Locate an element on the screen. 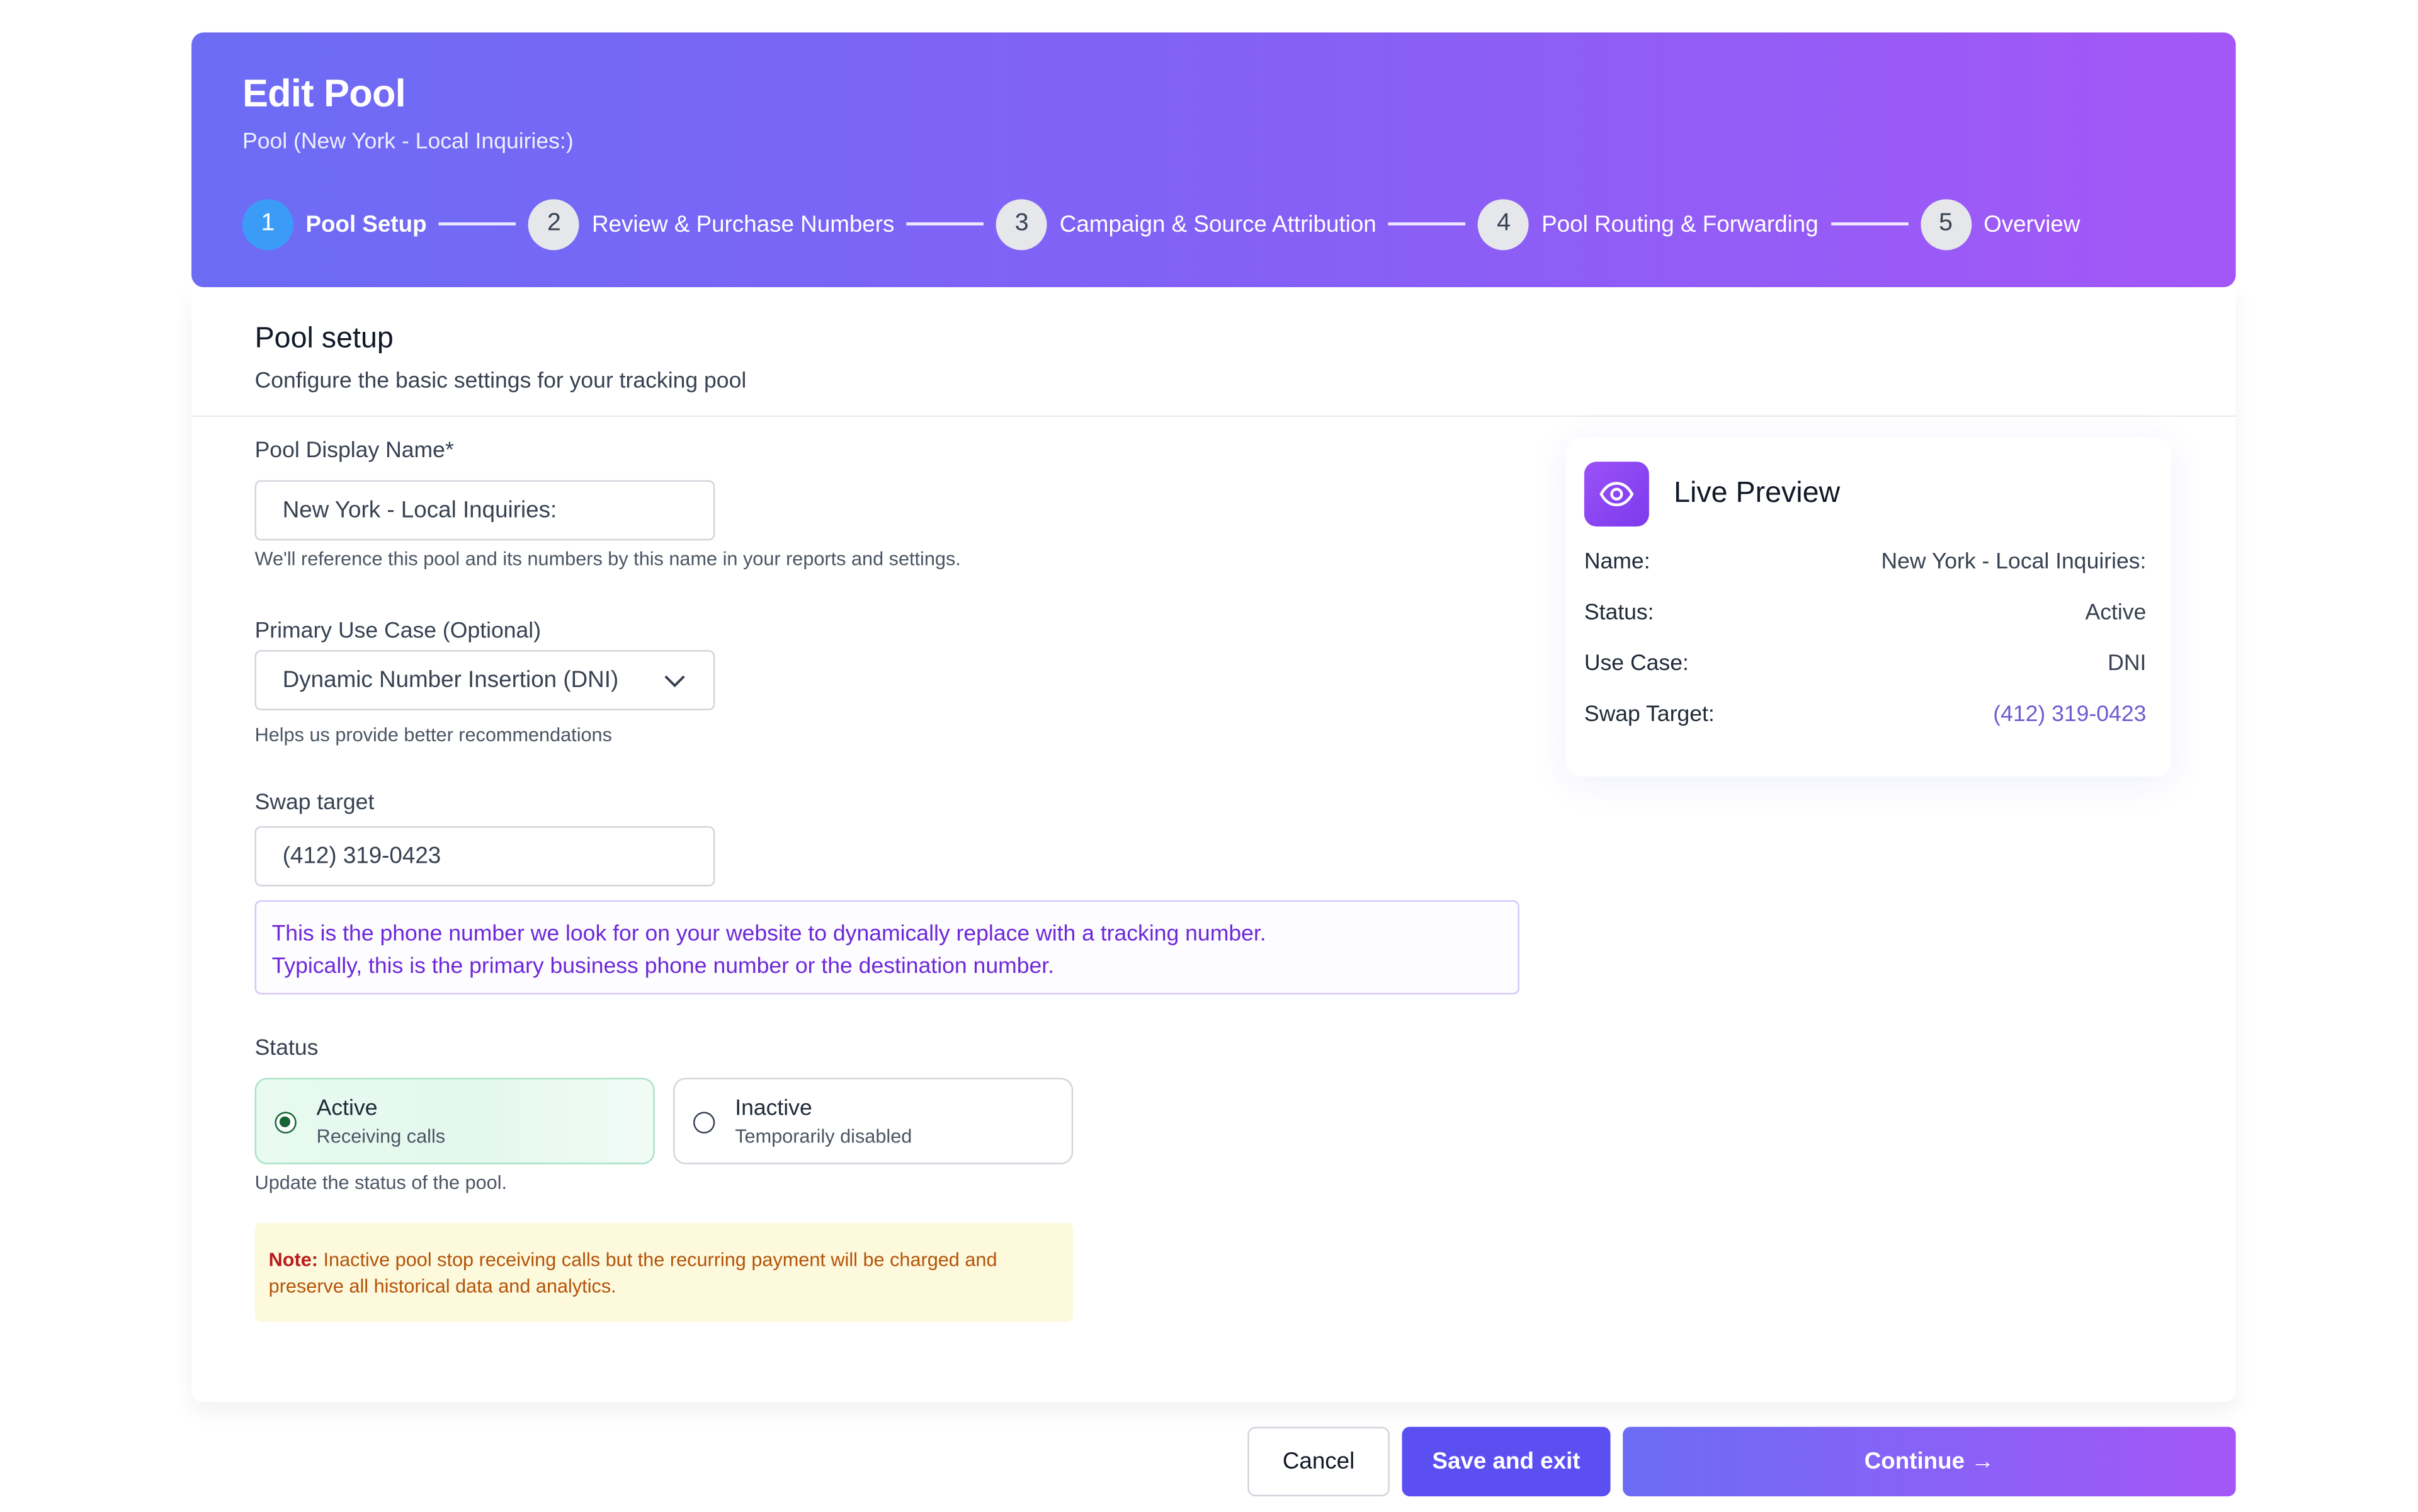 Image resolution: width=2418 pixels, height=1512 pixels. preview-icon-badge is located at coordinates (1616, 495).